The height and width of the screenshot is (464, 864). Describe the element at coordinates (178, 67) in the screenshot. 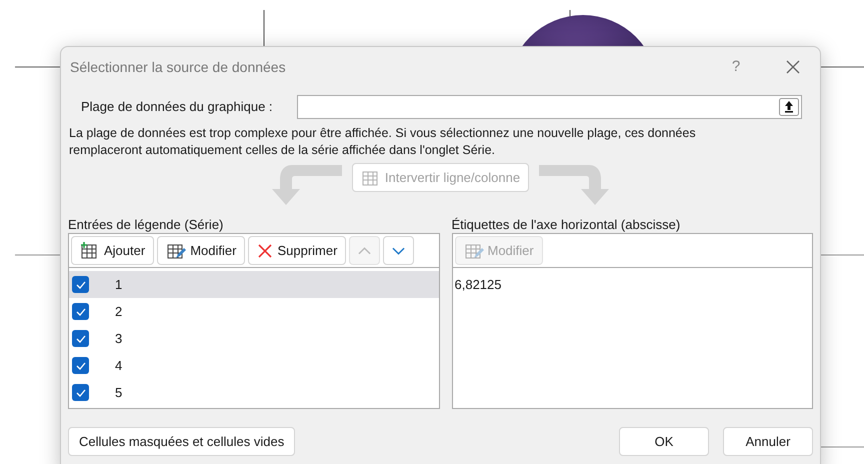

I see `window-title: Sélectionner la source de données` at that location.